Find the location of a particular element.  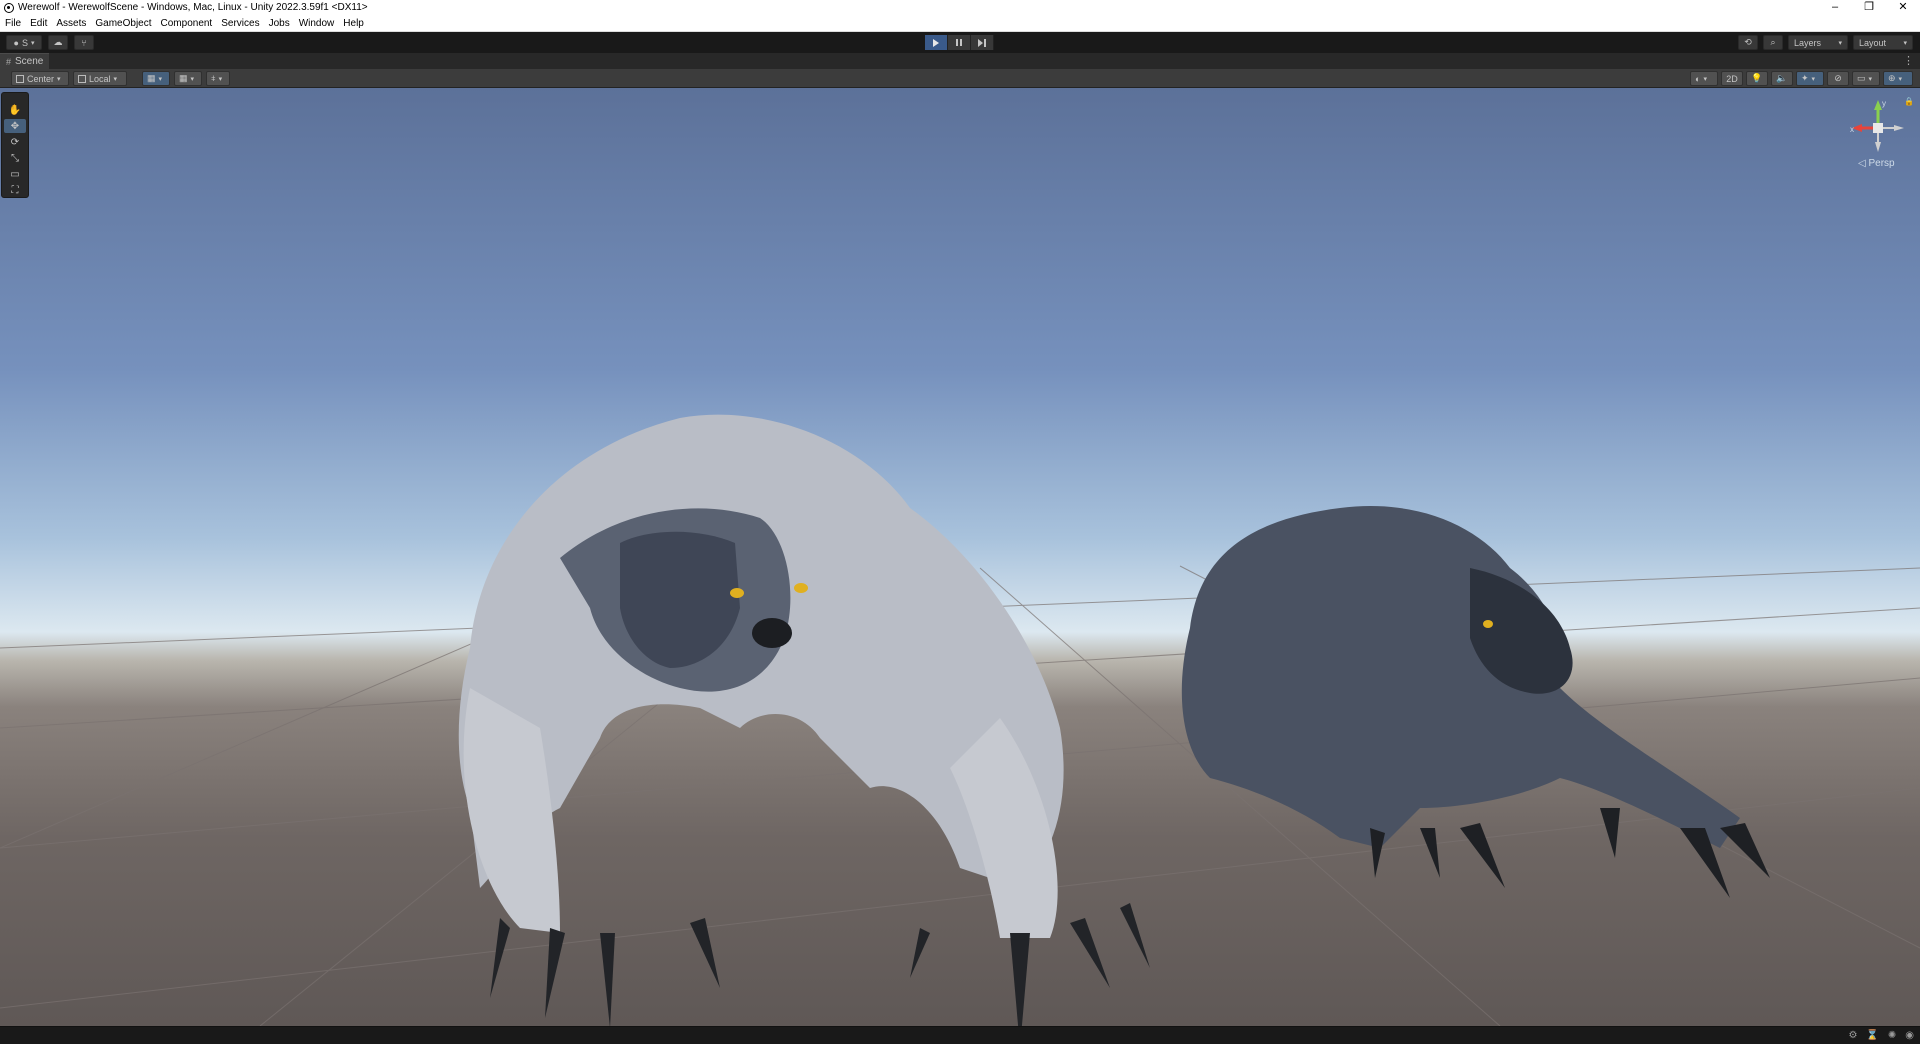

branch-icon: ⑂ is located at coordinates (84, 42).